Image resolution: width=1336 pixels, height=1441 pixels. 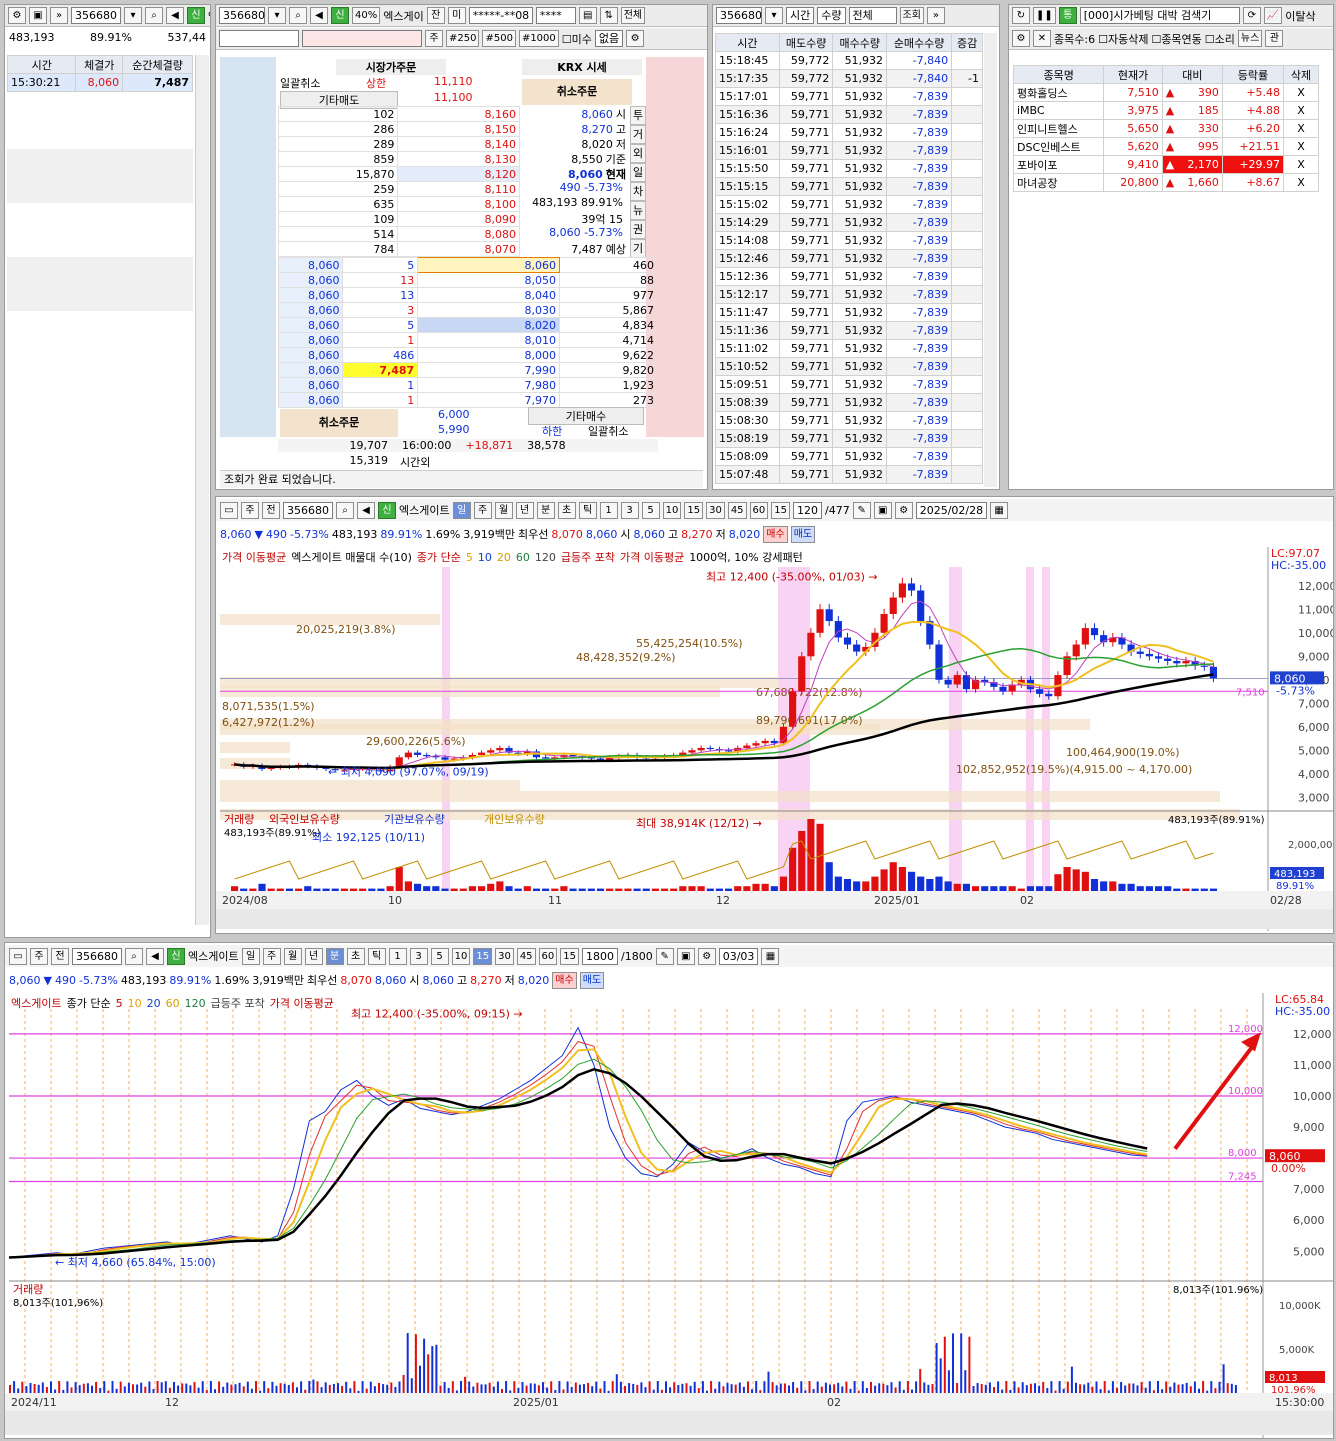 I want to click on refresh-icon: ↻, so click(x=1021, y=15).